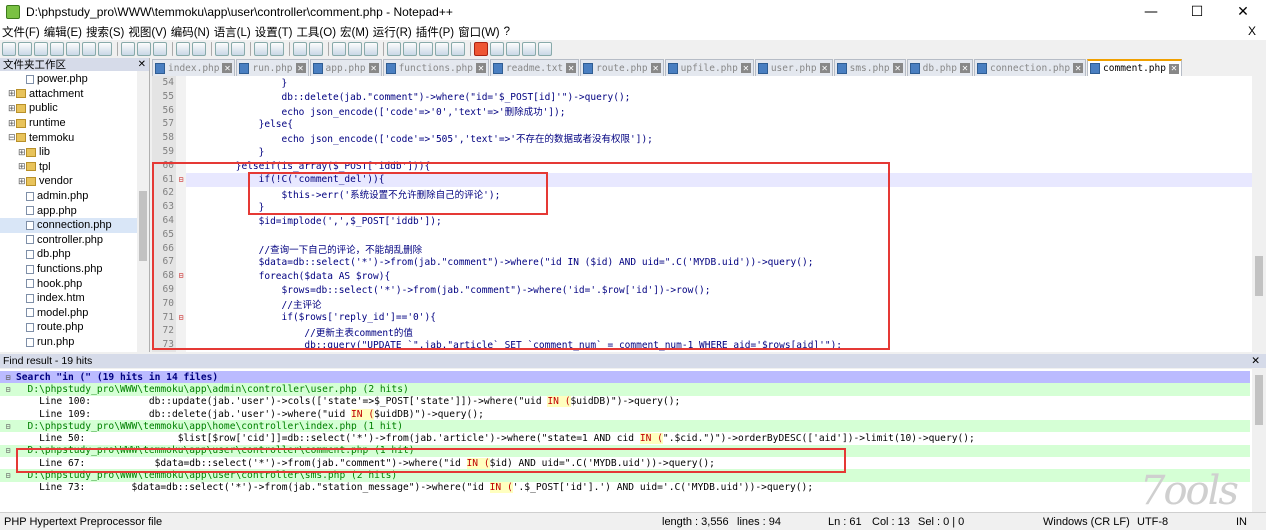  Describe the element at coordinates (25, 49) in the screenshot. I see `open-icon` at that location.